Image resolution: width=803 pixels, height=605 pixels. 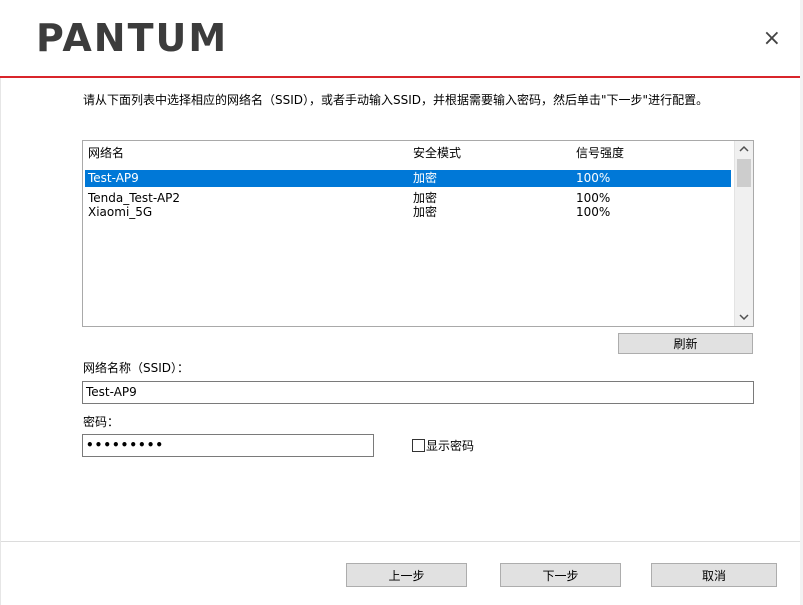 What do you see at coordinates (437, 153) in the screenshot?
I see `column-header-security-mode: 安全模式` at bounding box center [437, 153].